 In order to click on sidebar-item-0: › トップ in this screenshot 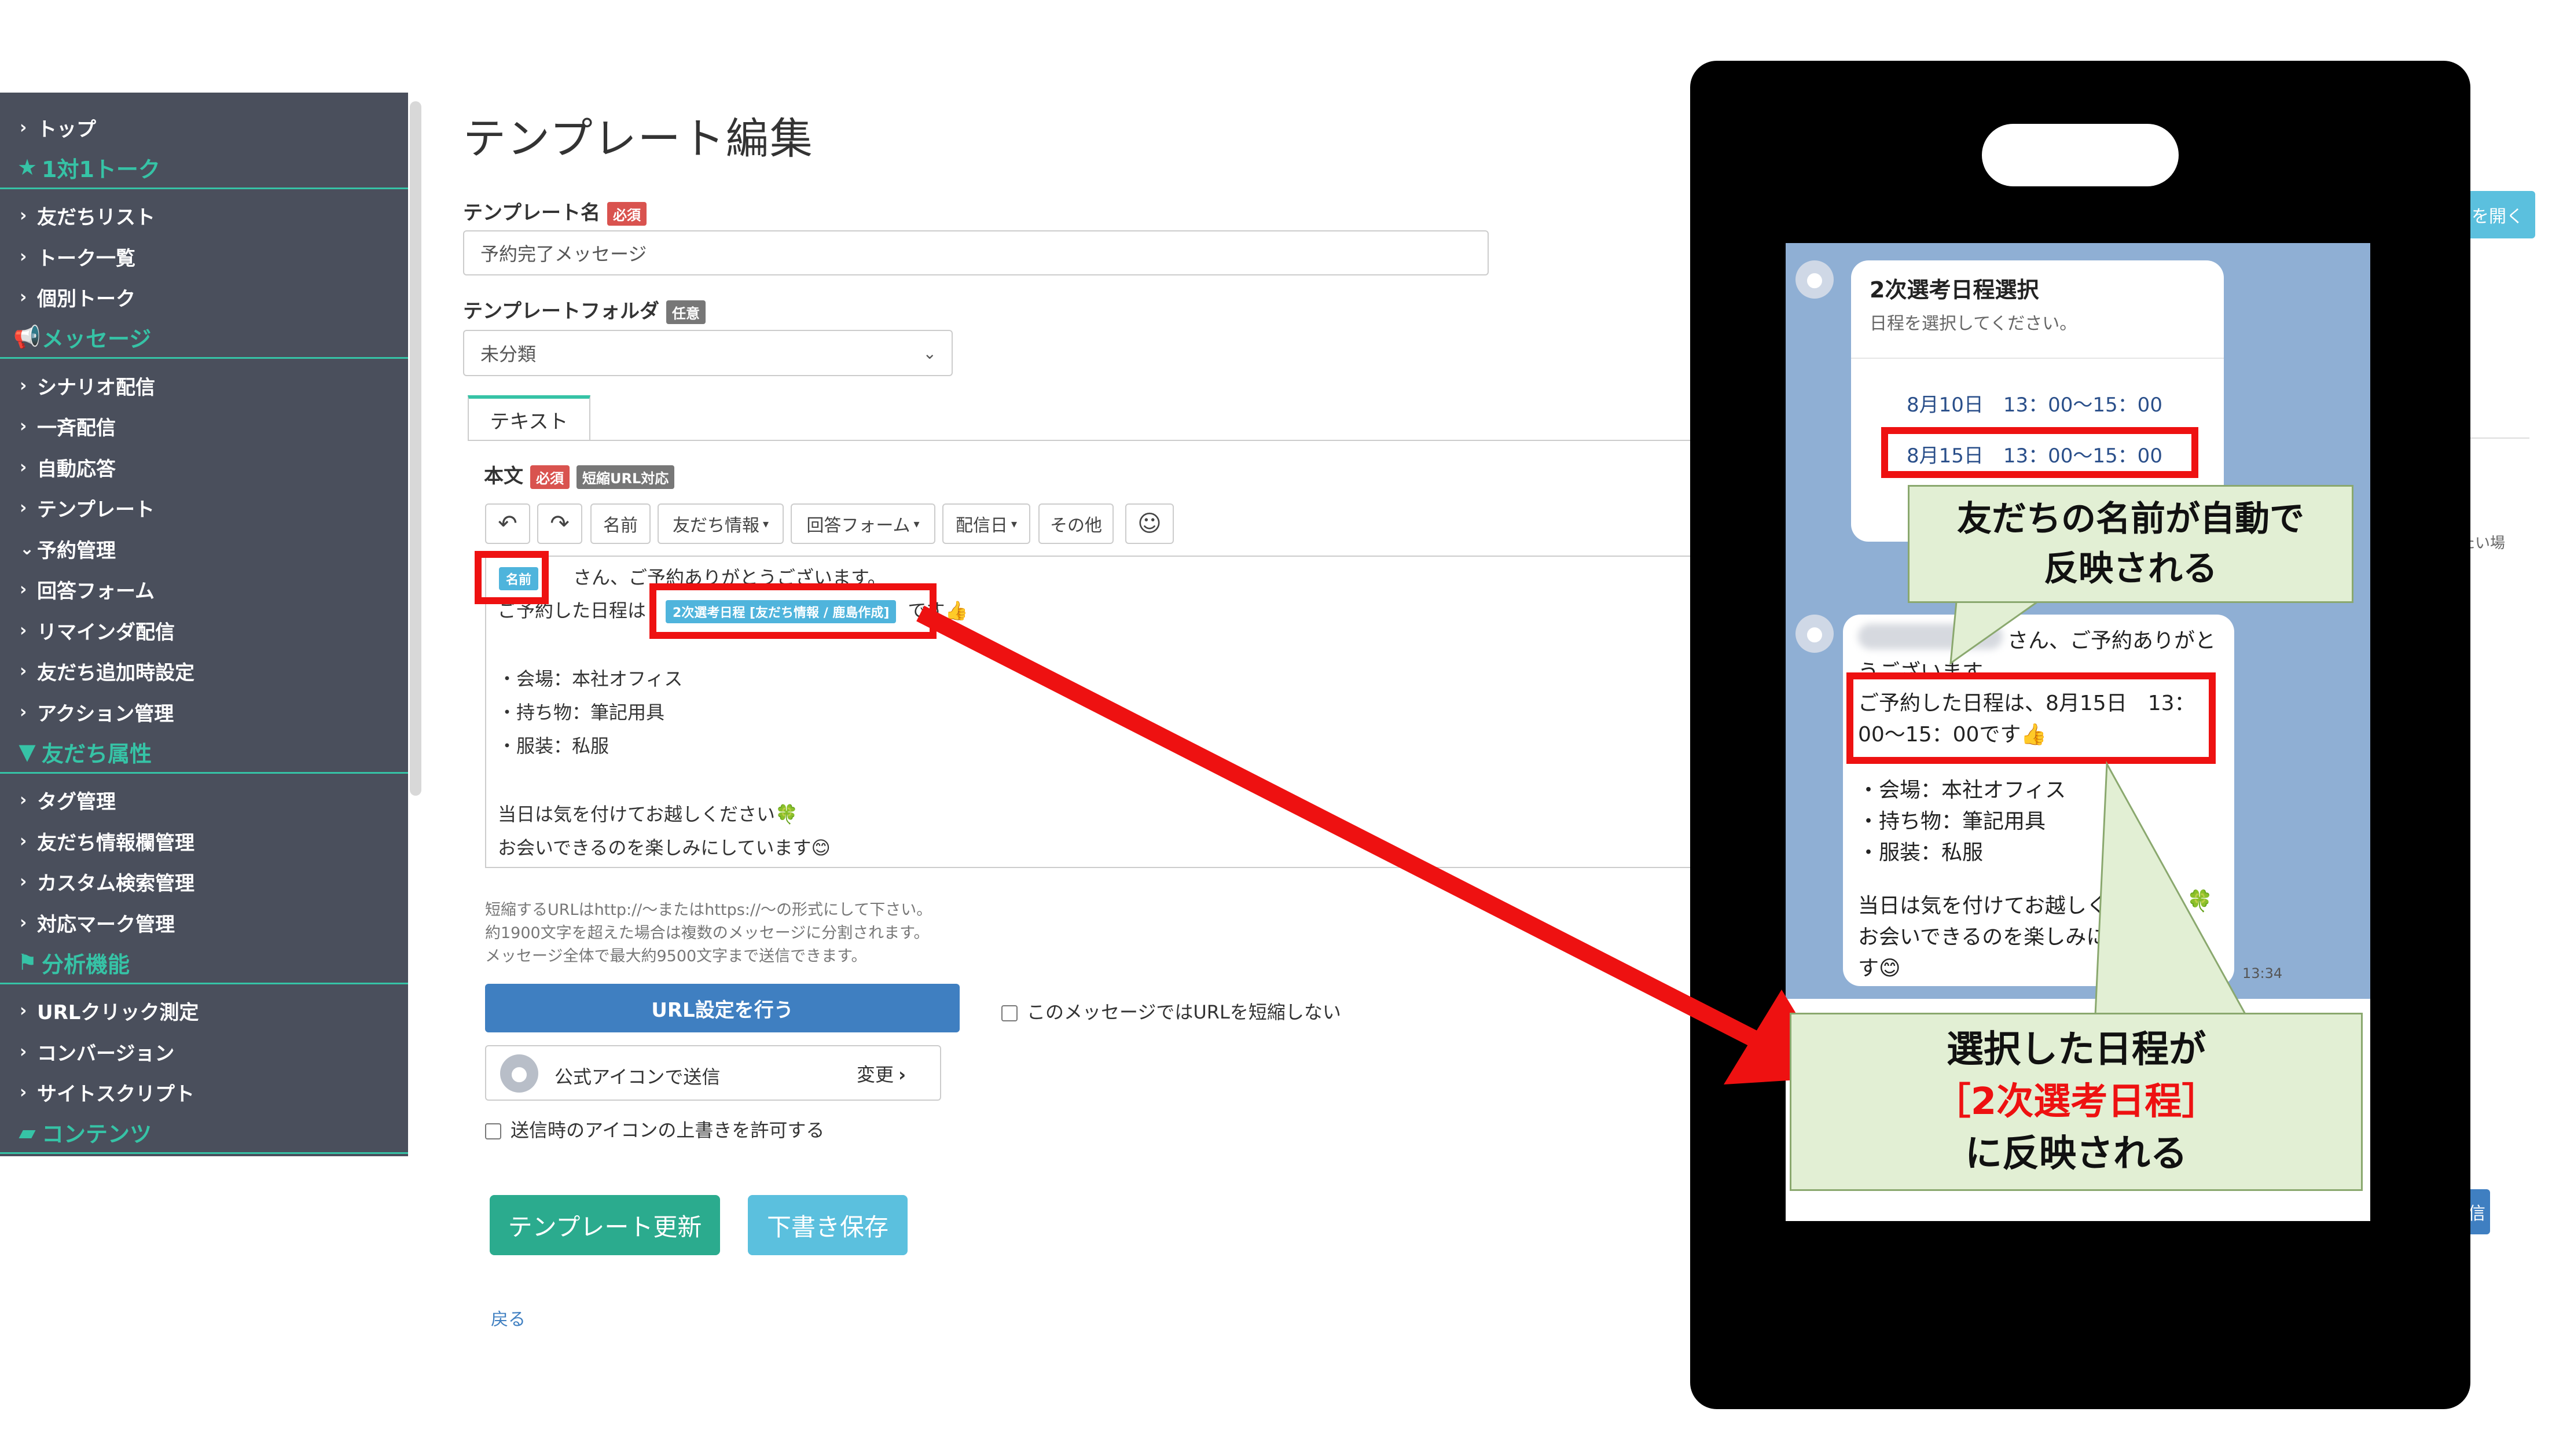, I will do `click(204, 127)`.